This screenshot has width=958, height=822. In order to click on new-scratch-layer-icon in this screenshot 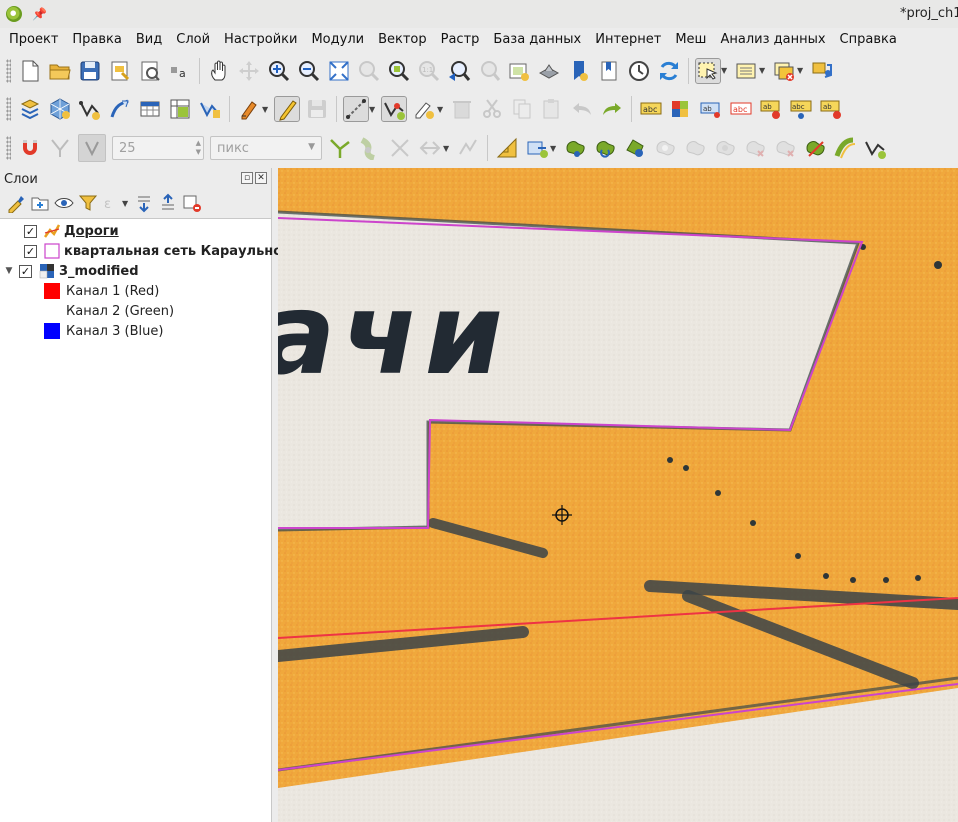, I will do `click(90, 109)`.